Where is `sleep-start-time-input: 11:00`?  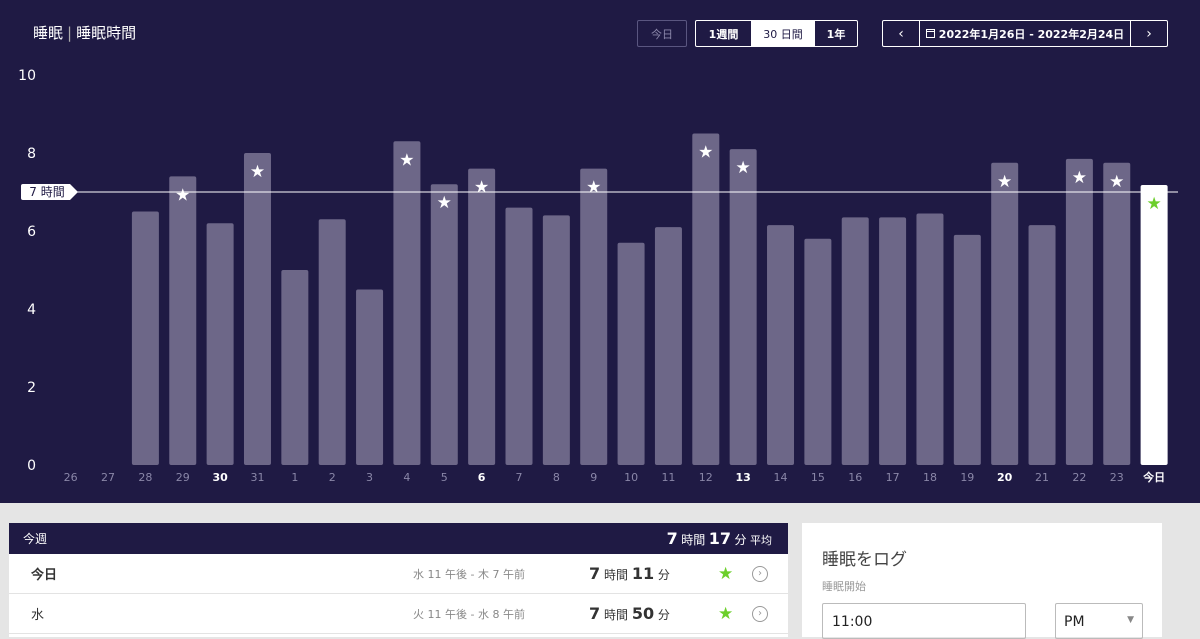 sleep-start-time-input: 11:00 is located at coordinates (924, 621).